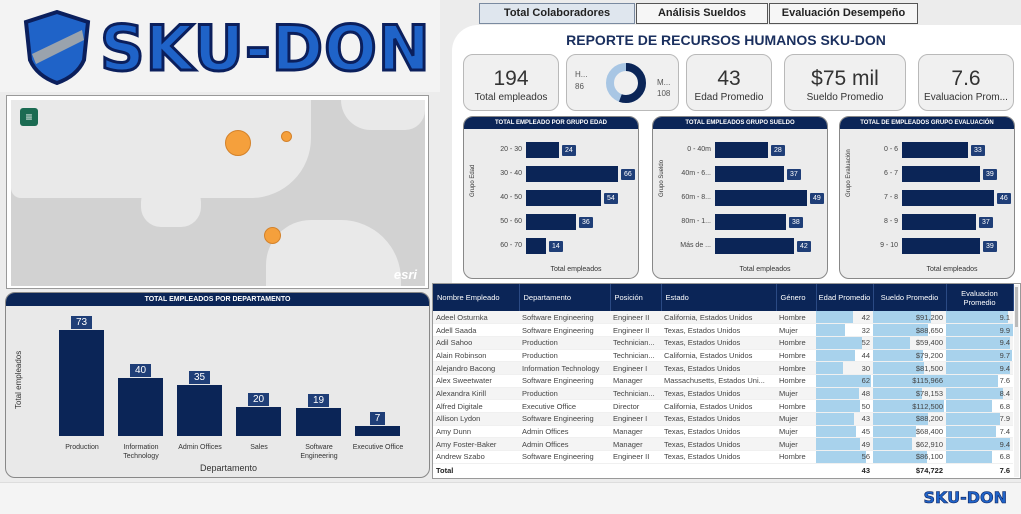 The height and width of the screenshot is (514, 1021). What do you see at coordinates (910, 297) in the screenshot?
I see `header-sueldo: Sueldo Promedio` at bounding box center [910, 297].